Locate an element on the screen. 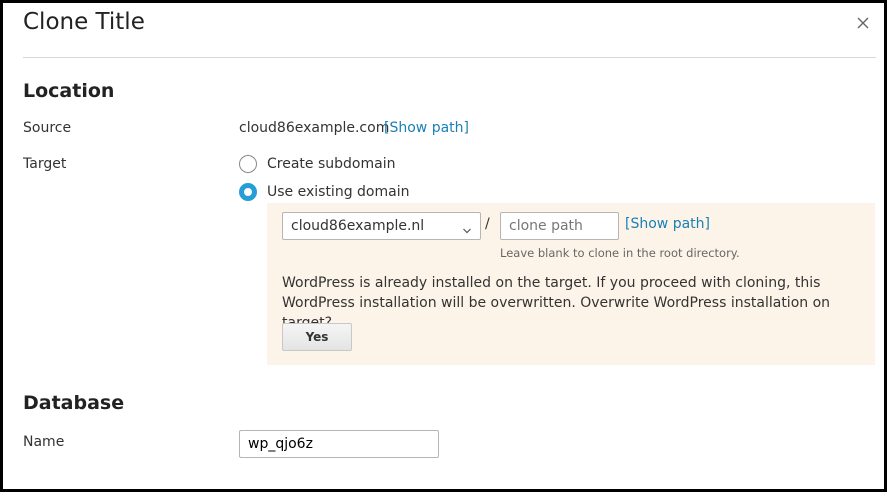 The width and height of the screenshot is (887, 492). source-domain: cloud86example.com is located at coordinates (314, 128).